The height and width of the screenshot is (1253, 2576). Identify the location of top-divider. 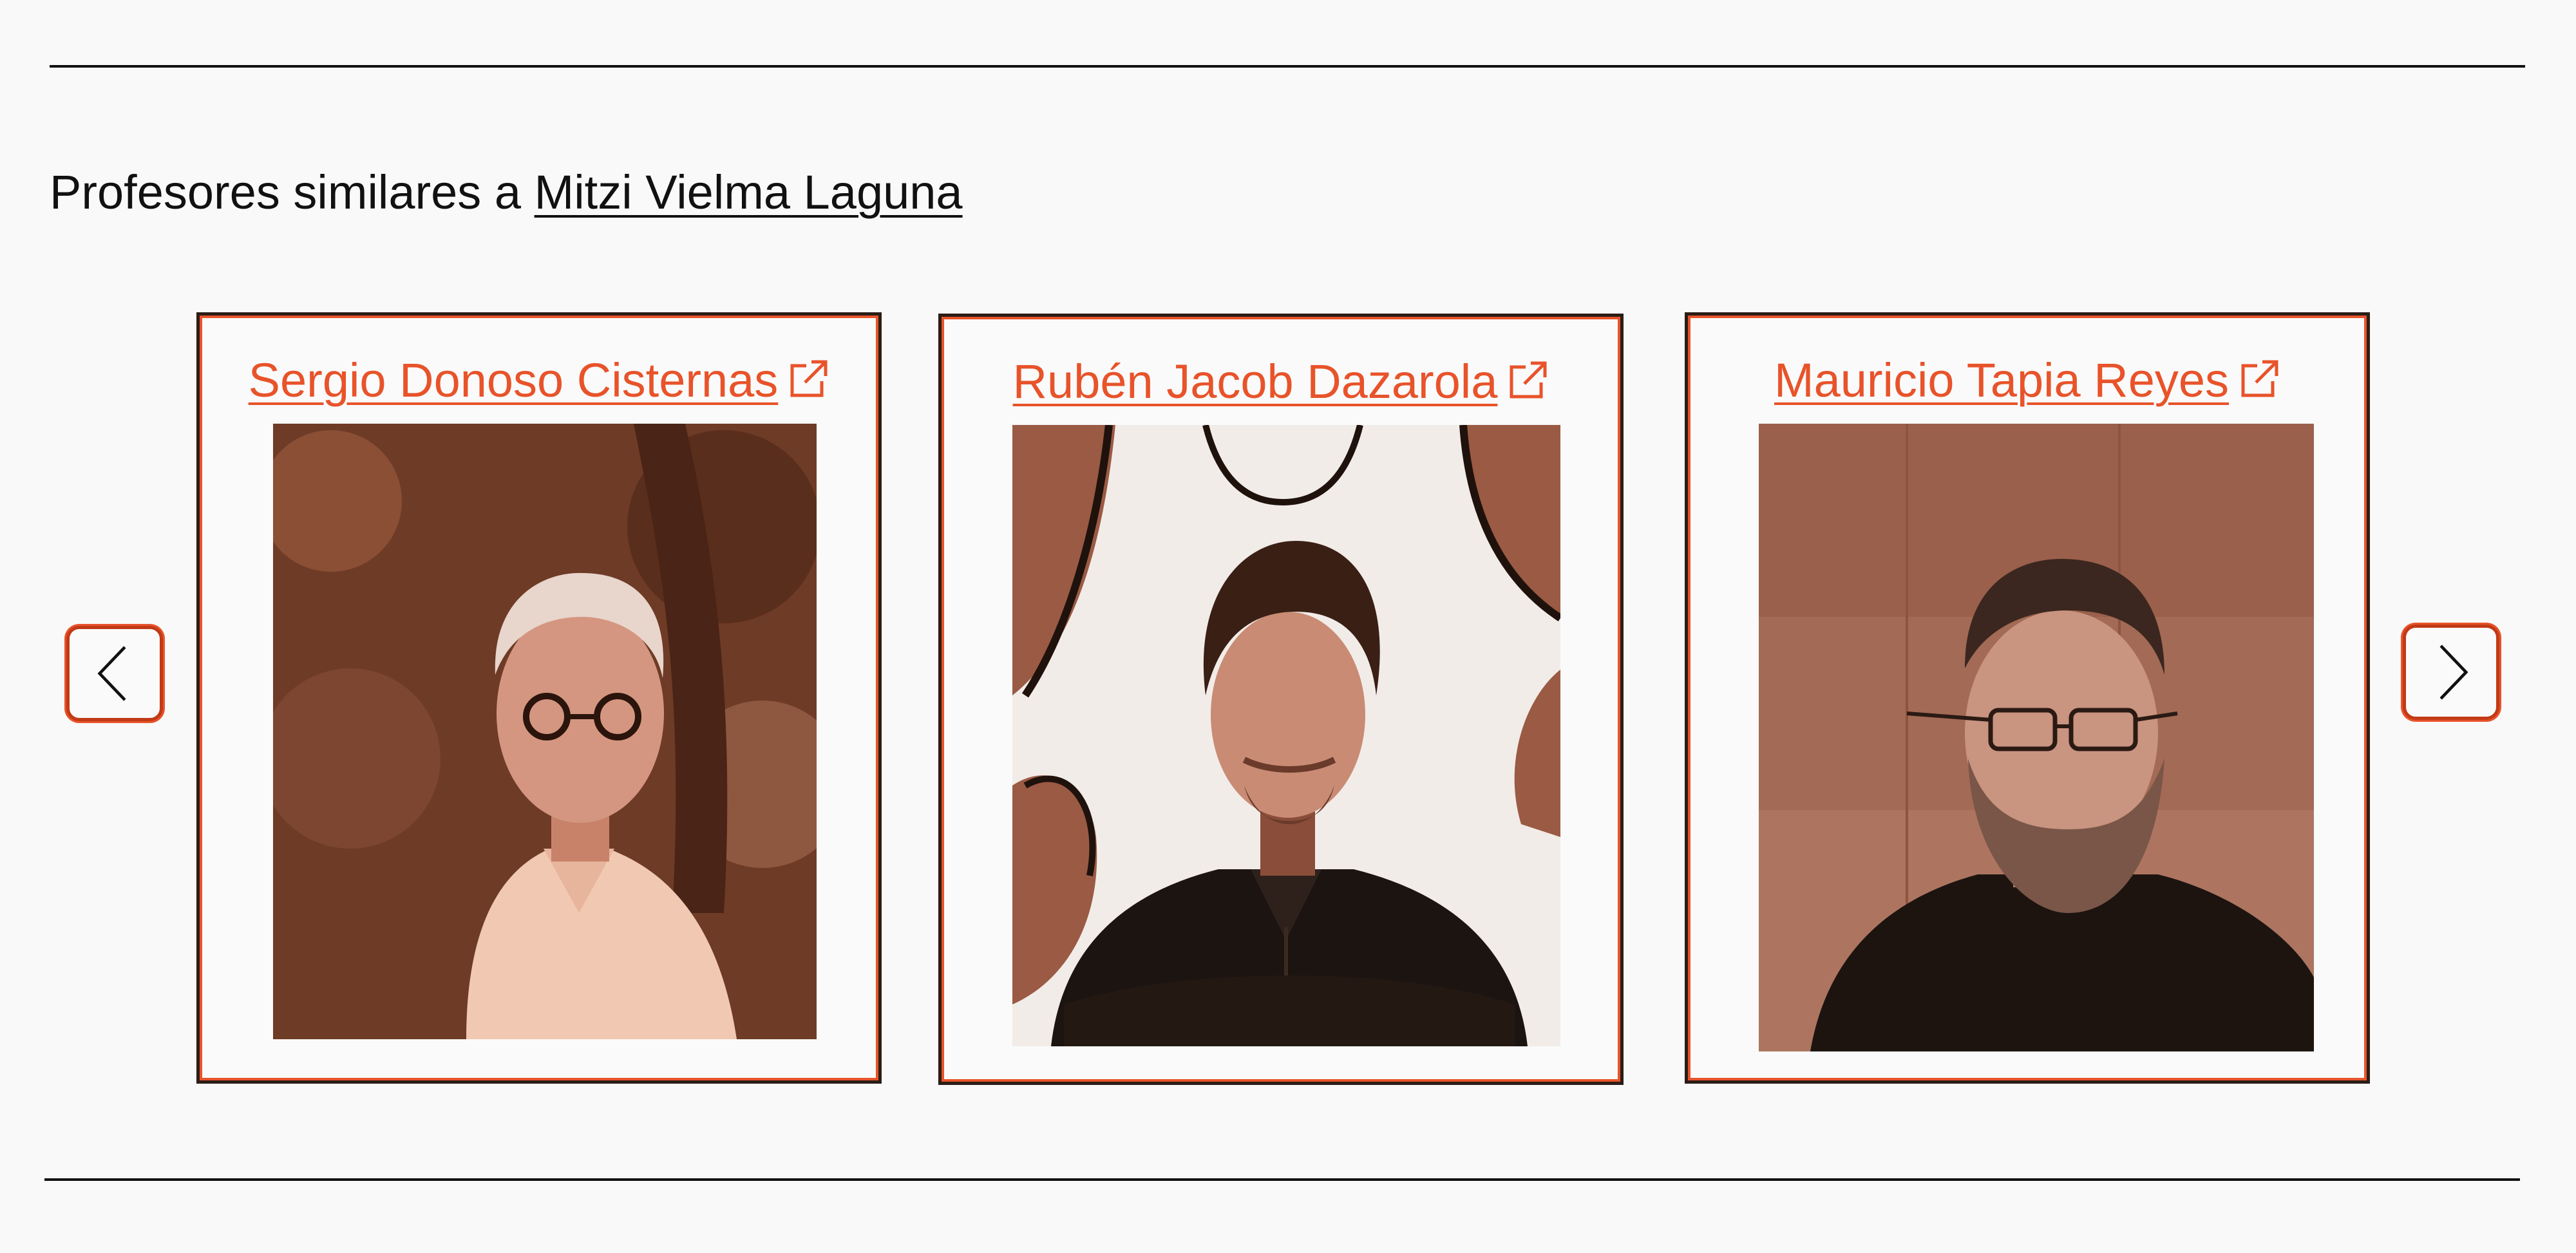
(1287, 66).